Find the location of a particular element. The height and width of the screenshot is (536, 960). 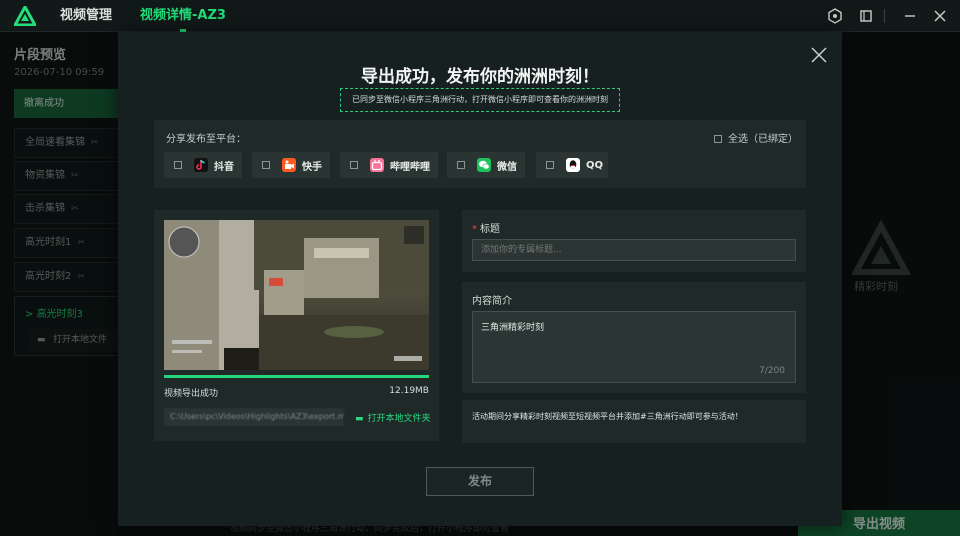

title-bar: 视频管理 视频详情-AZ3 is located at coordinates (480, 16).